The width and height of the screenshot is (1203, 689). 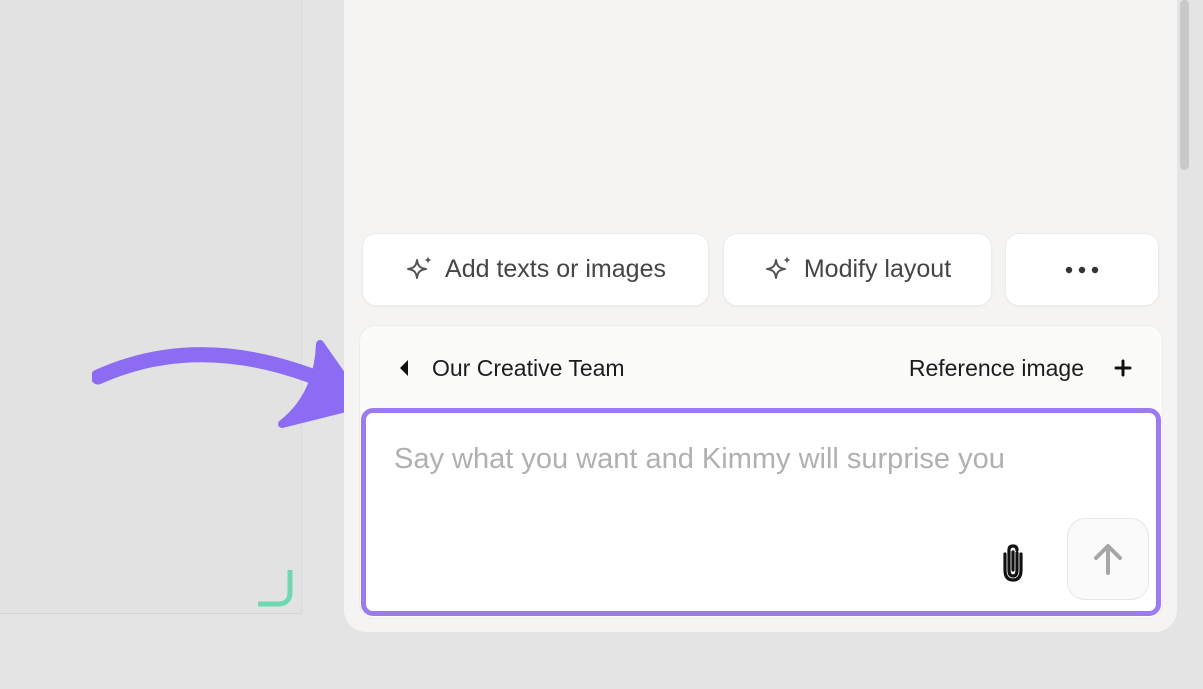 I want to click on resize-handle-icon, so click(x=276, y=588).